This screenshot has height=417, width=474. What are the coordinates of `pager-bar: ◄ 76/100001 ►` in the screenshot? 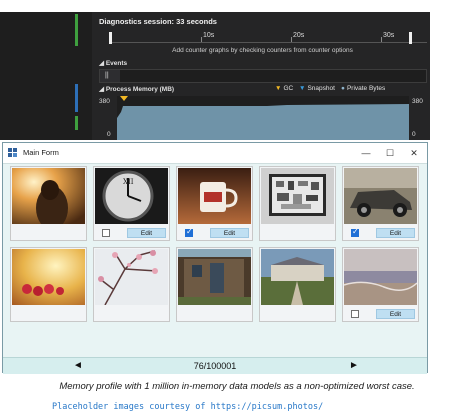 It's located at (215, 365).